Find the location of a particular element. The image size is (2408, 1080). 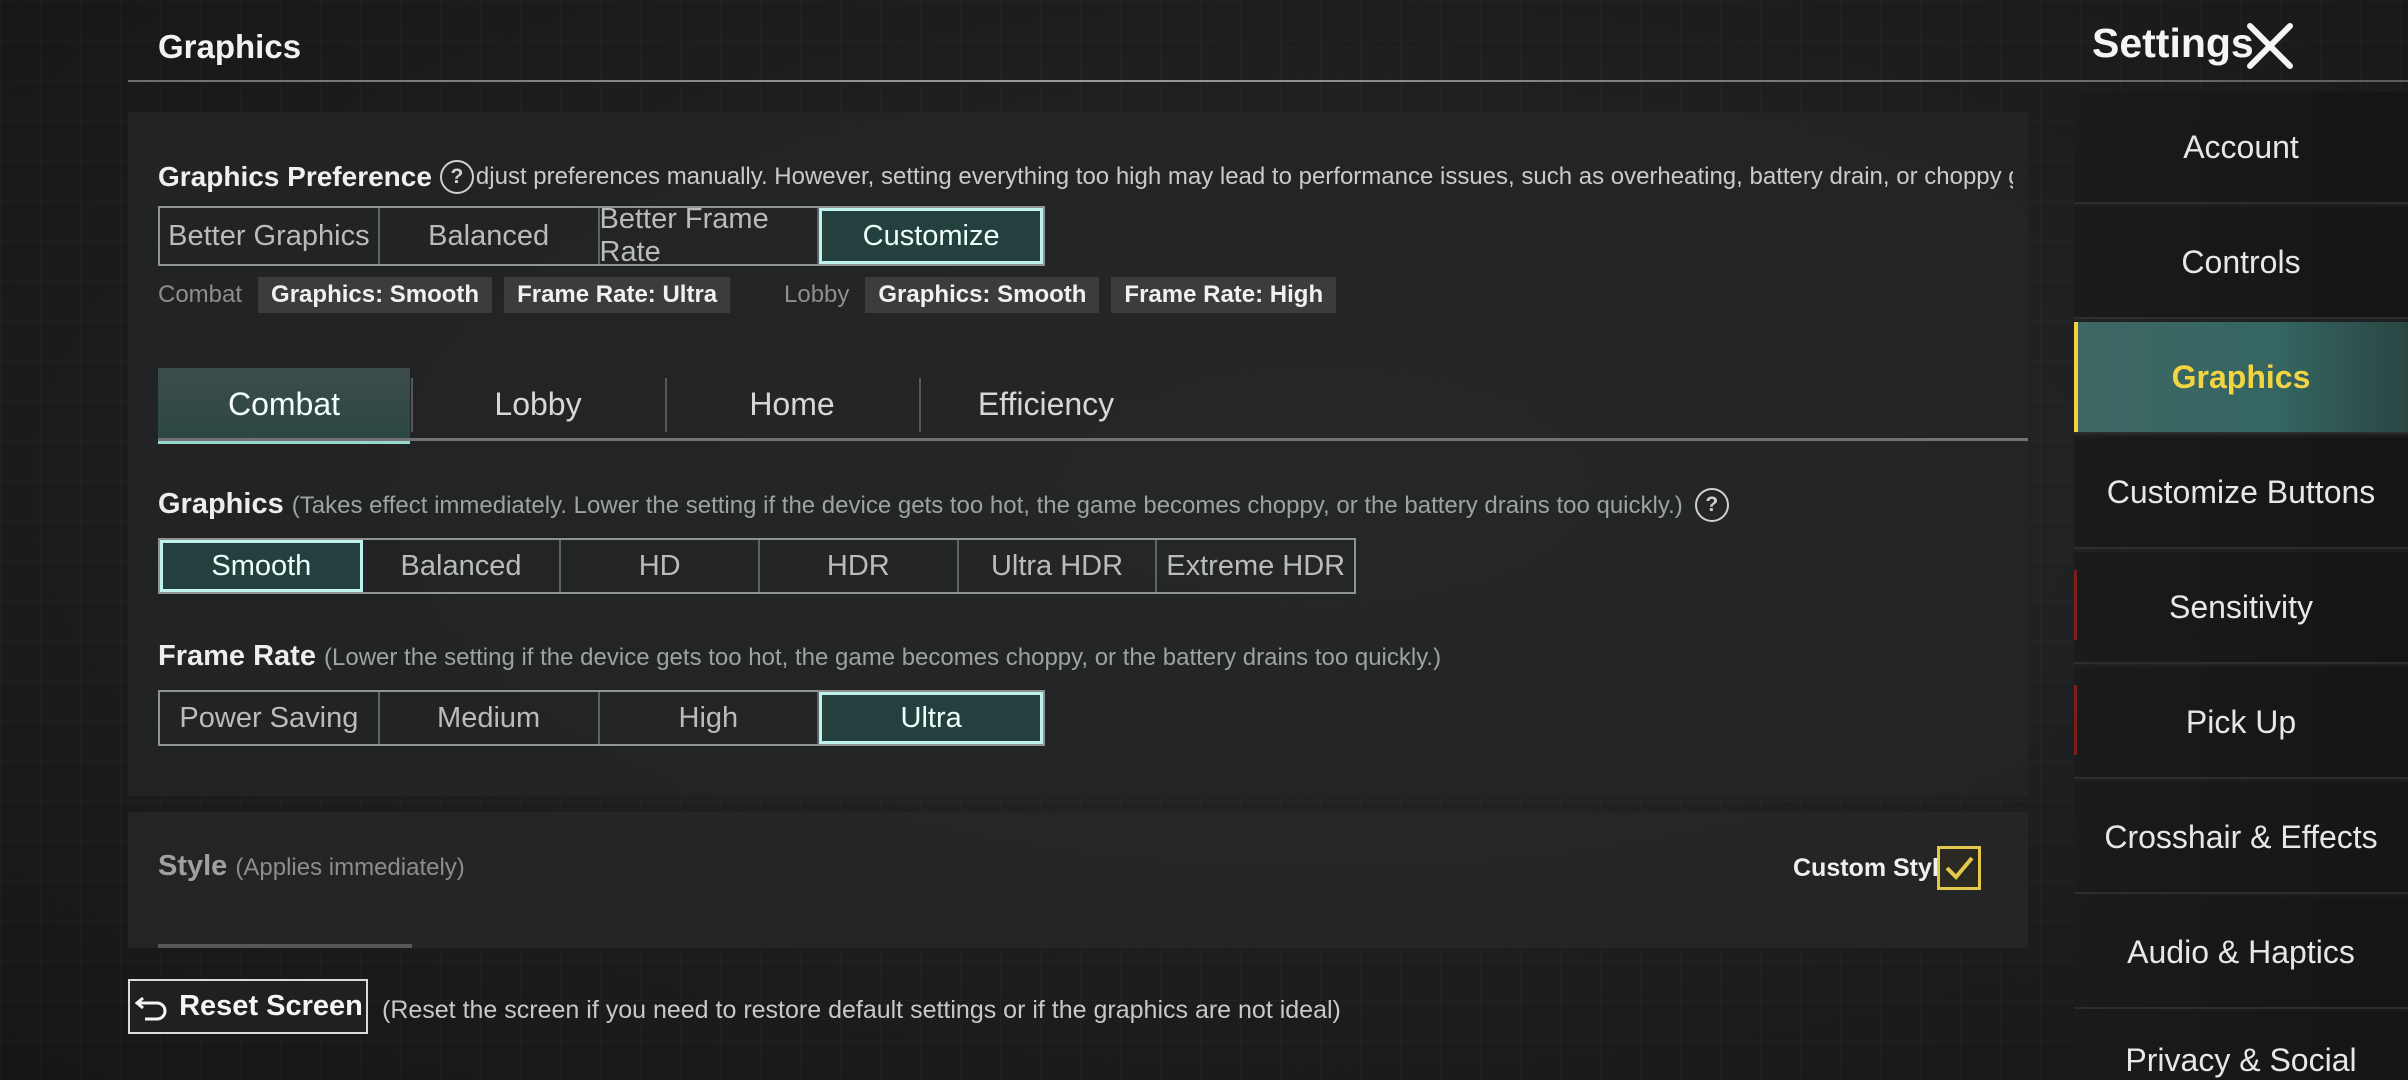

style-label: Style is located at coordinates (193, 866).